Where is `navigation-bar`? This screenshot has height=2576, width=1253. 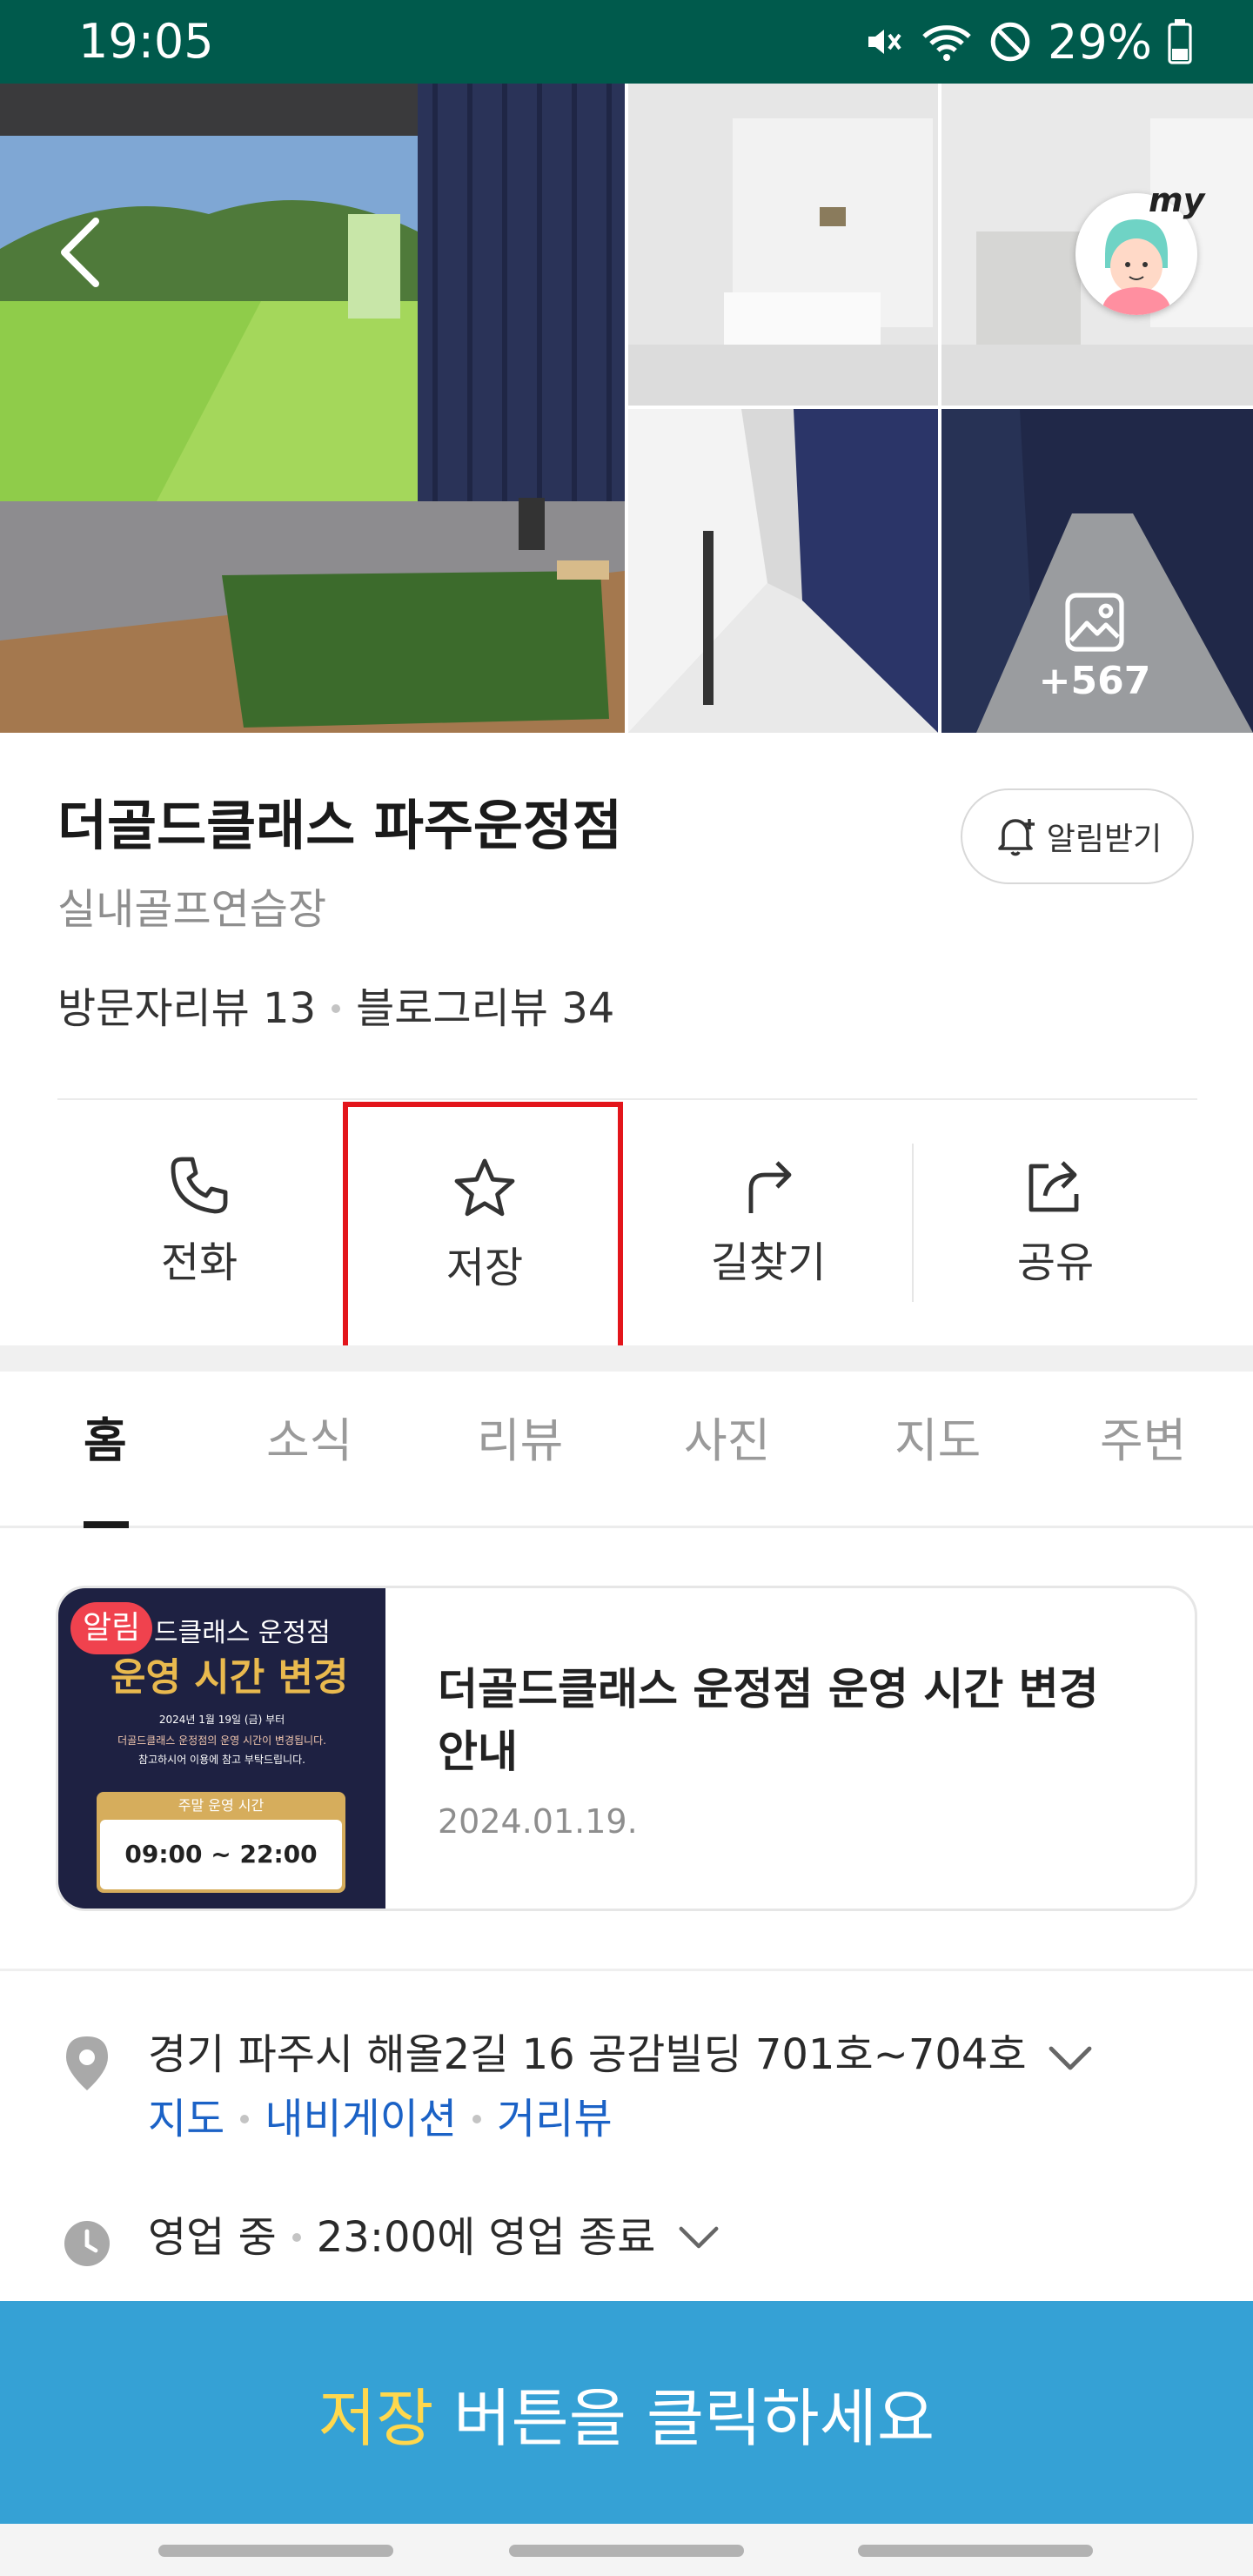
navigation-bar is located at coordinates (626, 2550).